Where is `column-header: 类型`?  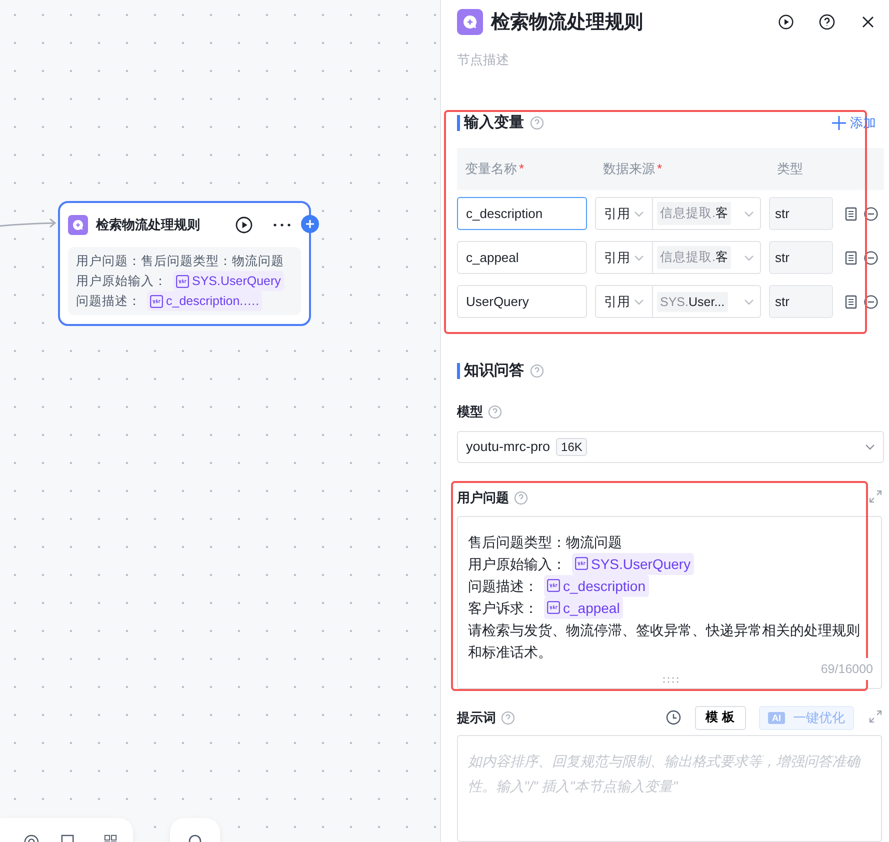
column-header: 类型 is located at coordinates (790, 169).